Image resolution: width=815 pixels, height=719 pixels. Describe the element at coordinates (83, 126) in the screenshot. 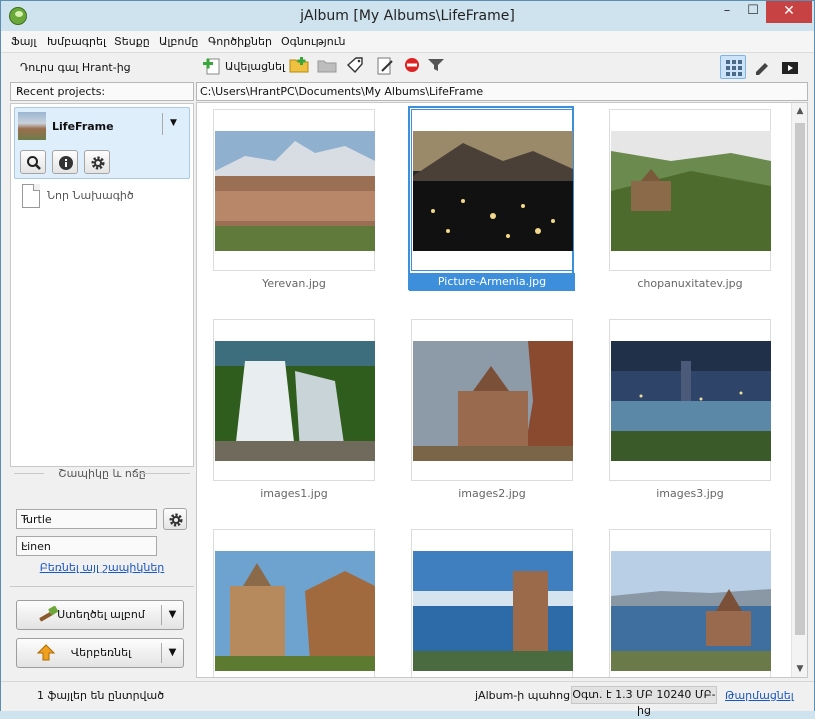

I see `project-name: LifeFrame` at that location.